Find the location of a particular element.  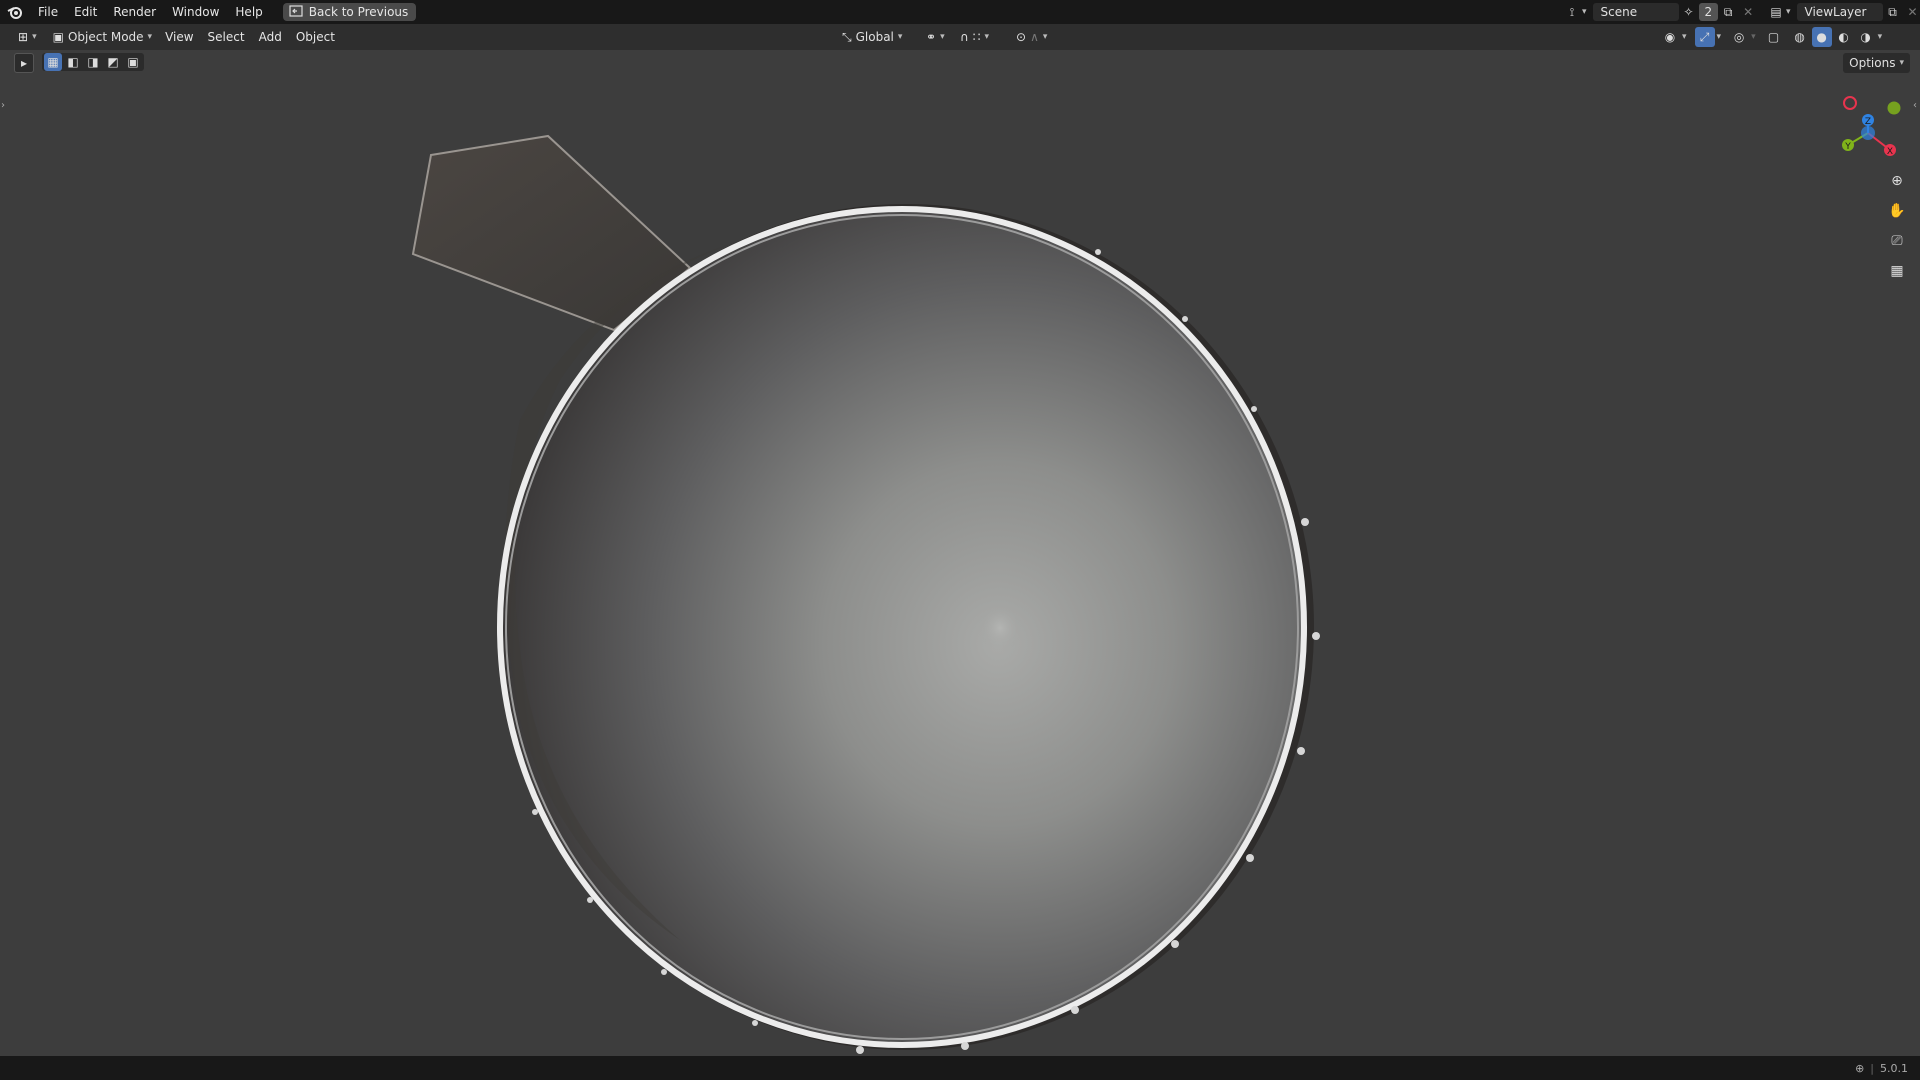

mode-label: Object Mode is located at coordinates (105, 37).